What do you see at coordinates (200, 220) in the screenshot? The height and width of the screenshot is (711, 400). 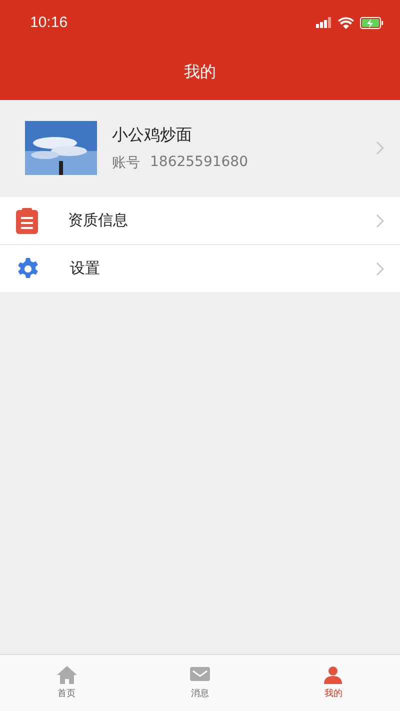 I see `menu-row: 资质信息` at bounding box center [200, 220].